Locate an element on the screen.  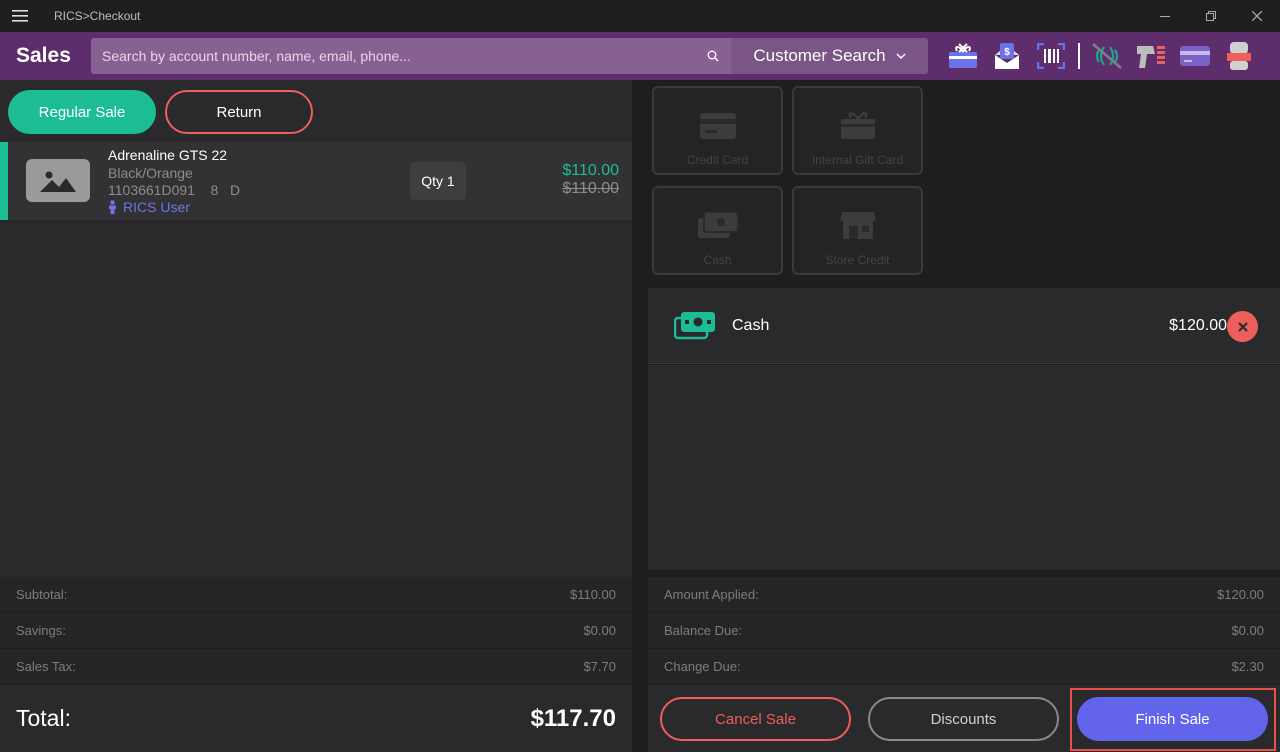
hamburger-icon is located at coordinates (20, 16).